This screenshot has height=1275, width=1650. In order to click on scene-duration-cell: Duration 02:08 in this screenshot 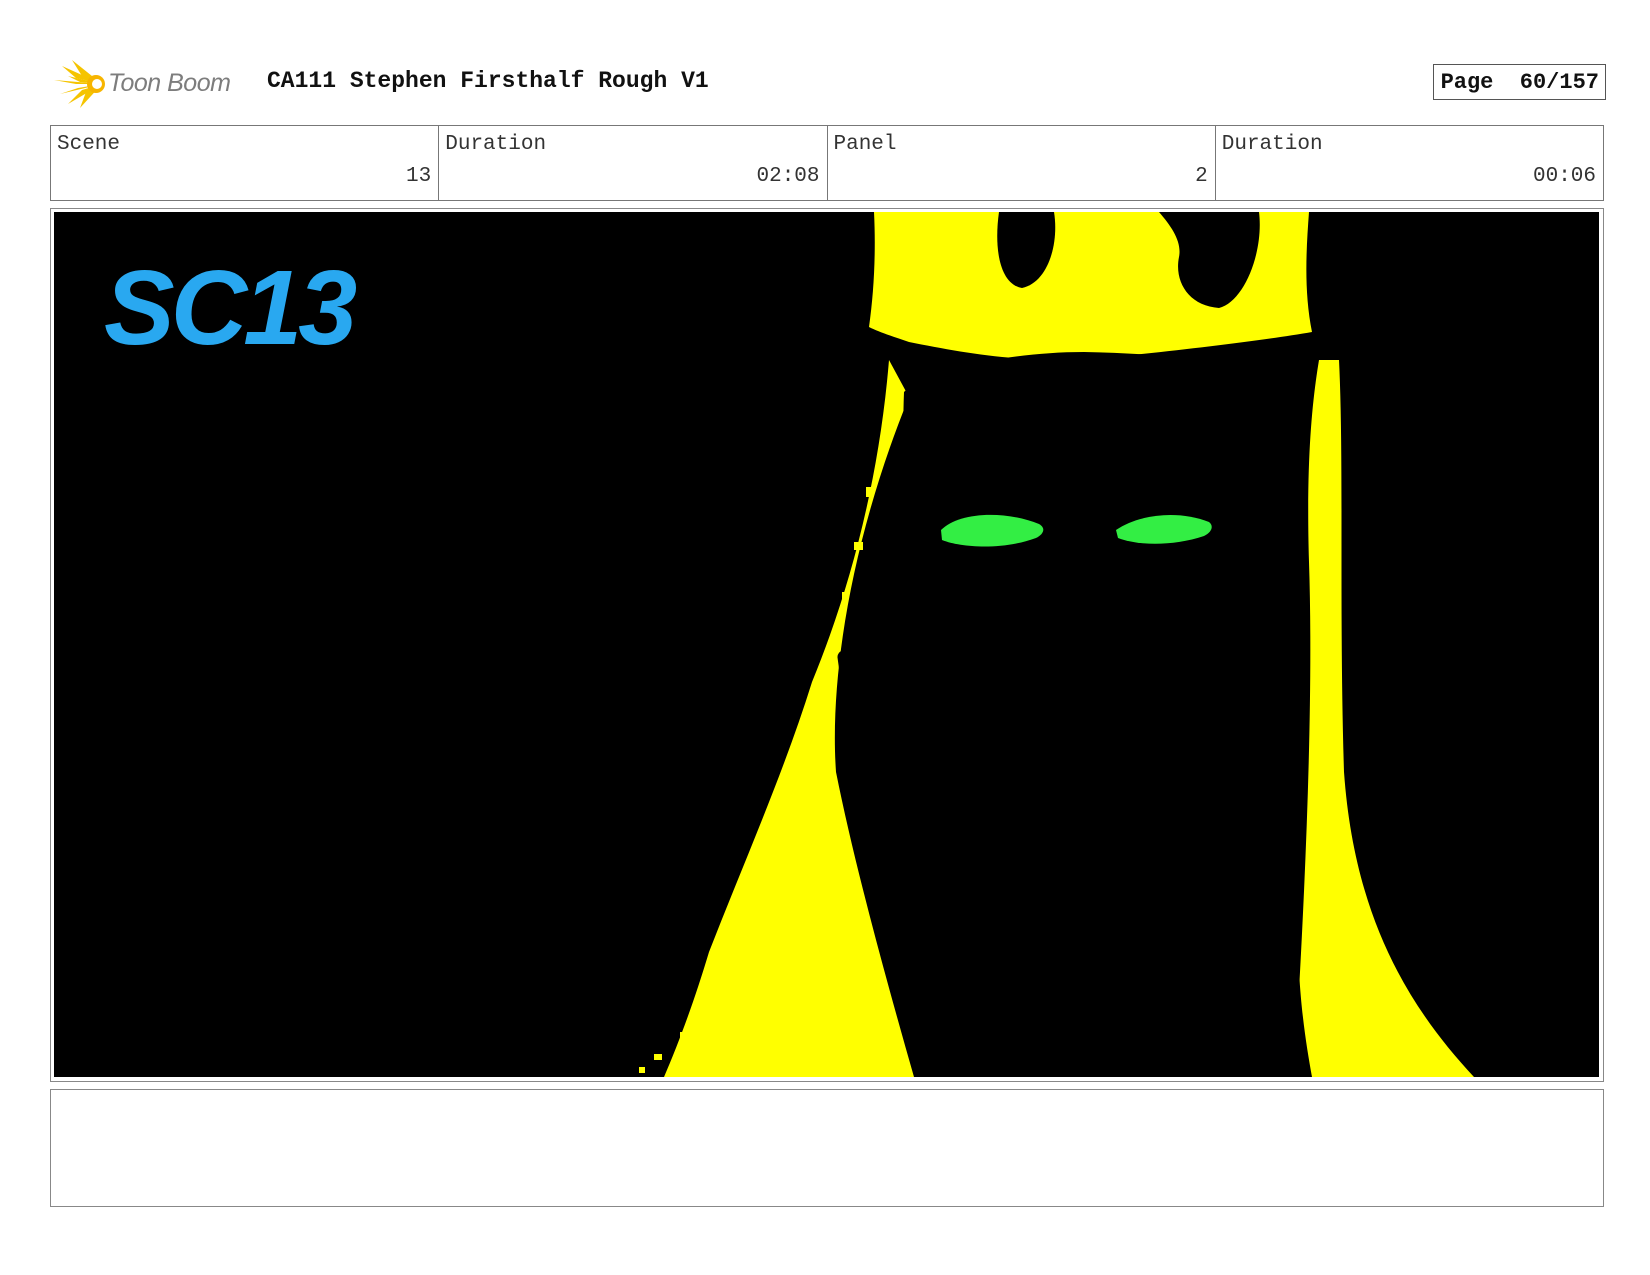, I will do `click(633, 163)`.